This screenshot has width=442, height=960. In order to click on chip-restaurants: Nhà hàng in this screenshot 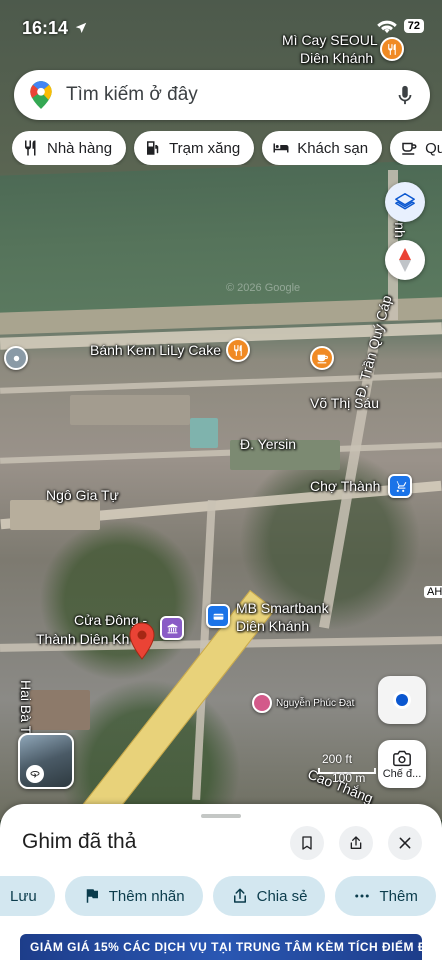, I will do `click(69, 148)`.